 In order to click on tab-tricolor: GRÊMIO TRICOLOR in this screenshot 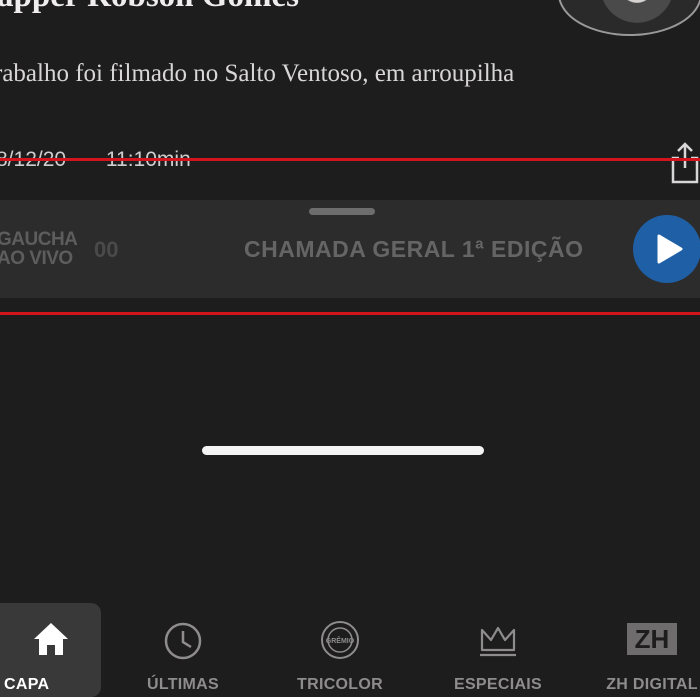, I will do `click(340, 650)`.